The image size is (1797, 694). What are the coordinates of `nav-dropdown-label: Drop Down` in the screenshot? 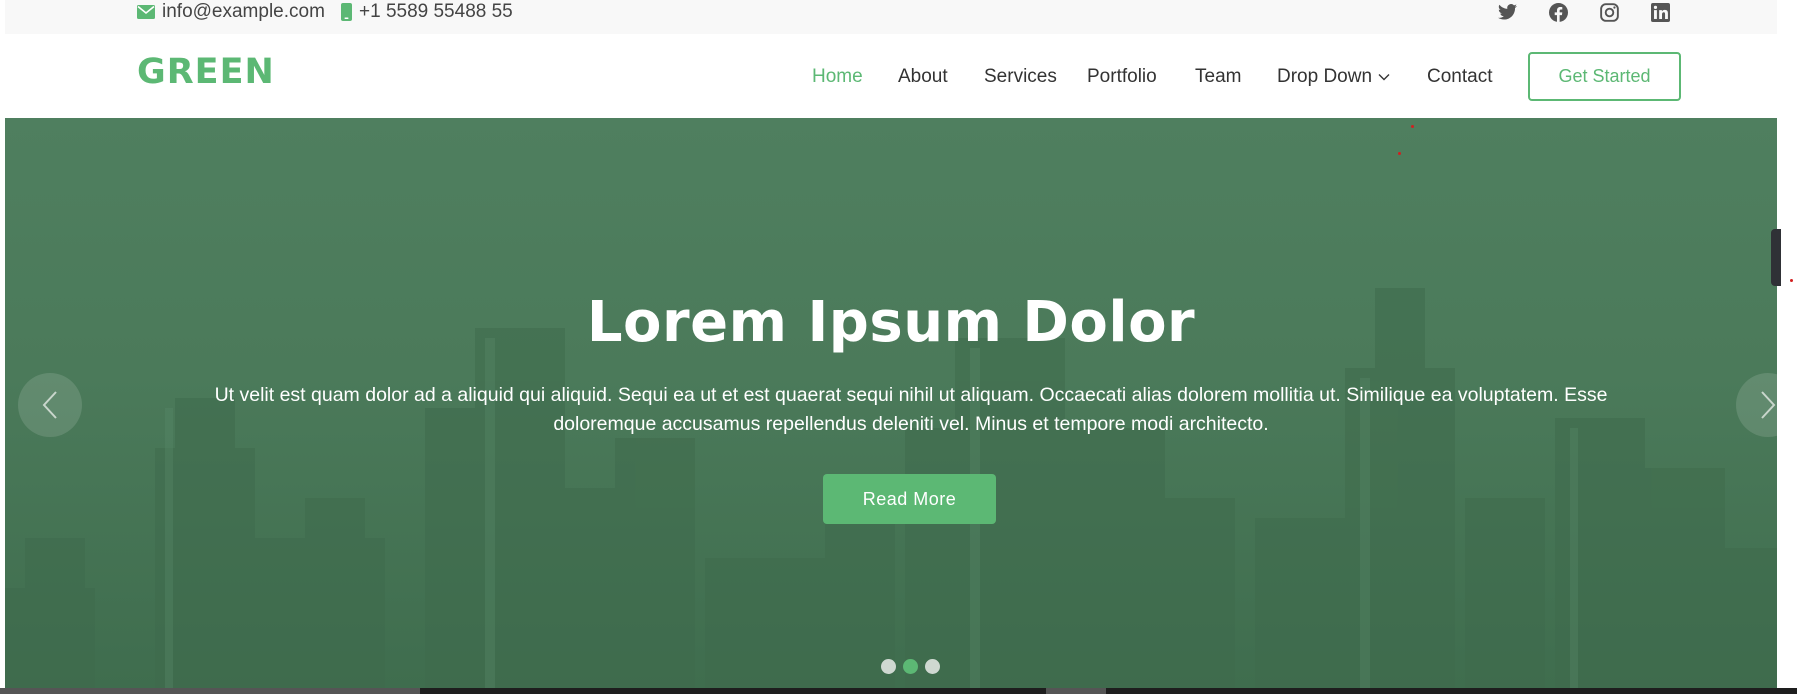 It's located at (1325, 76).